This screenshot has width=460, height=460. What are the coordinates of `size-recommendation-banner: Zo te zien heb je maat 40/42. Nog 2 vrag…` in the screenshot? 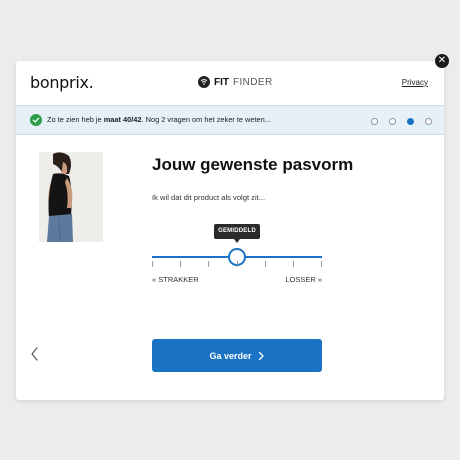 It's located at (230, 120).